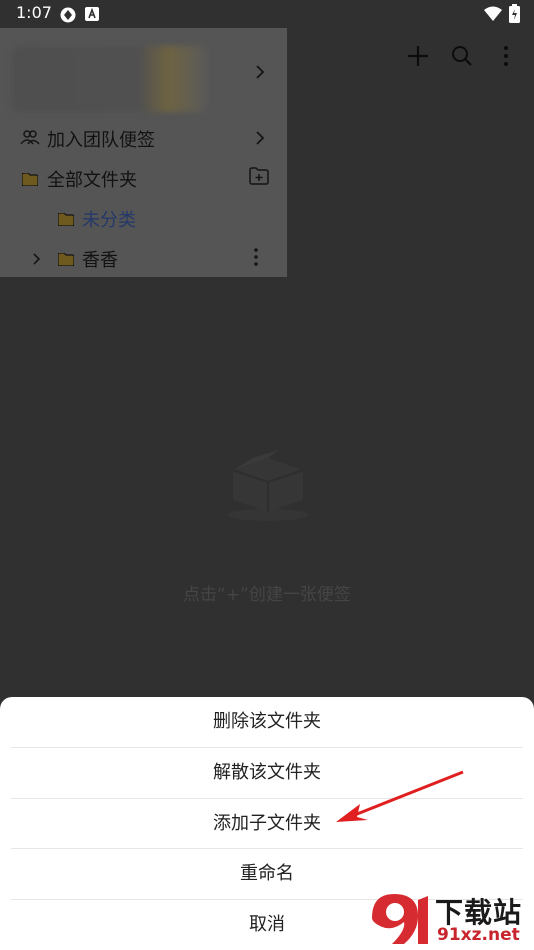 The image size is (534, 950). Describe the element at coordinates (478, 935) in the screenshot. I see `watermark-url: 91xz.net` at that location.